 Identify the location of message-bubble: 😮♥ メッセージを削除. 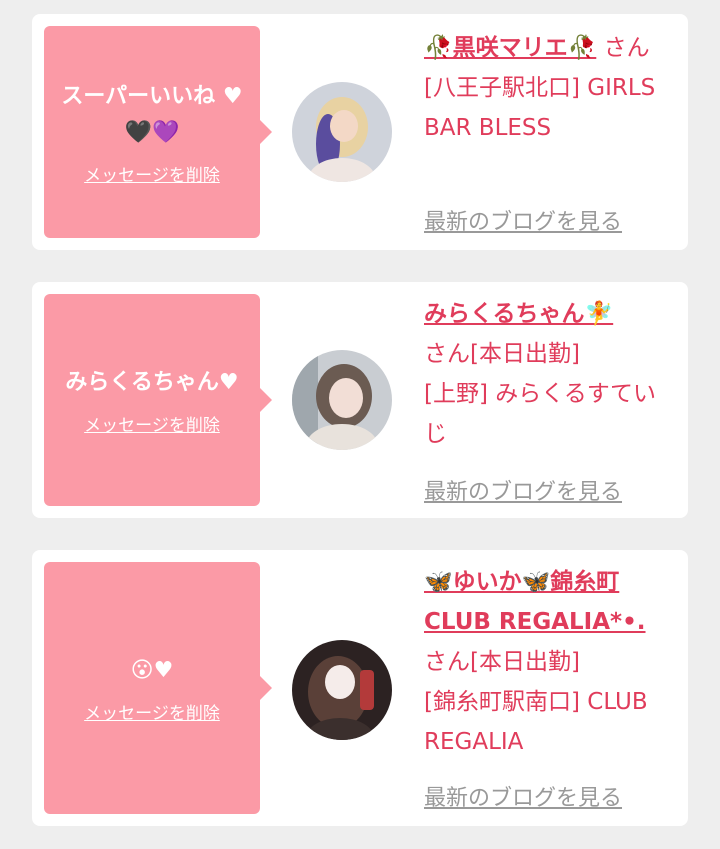
(158, 688).